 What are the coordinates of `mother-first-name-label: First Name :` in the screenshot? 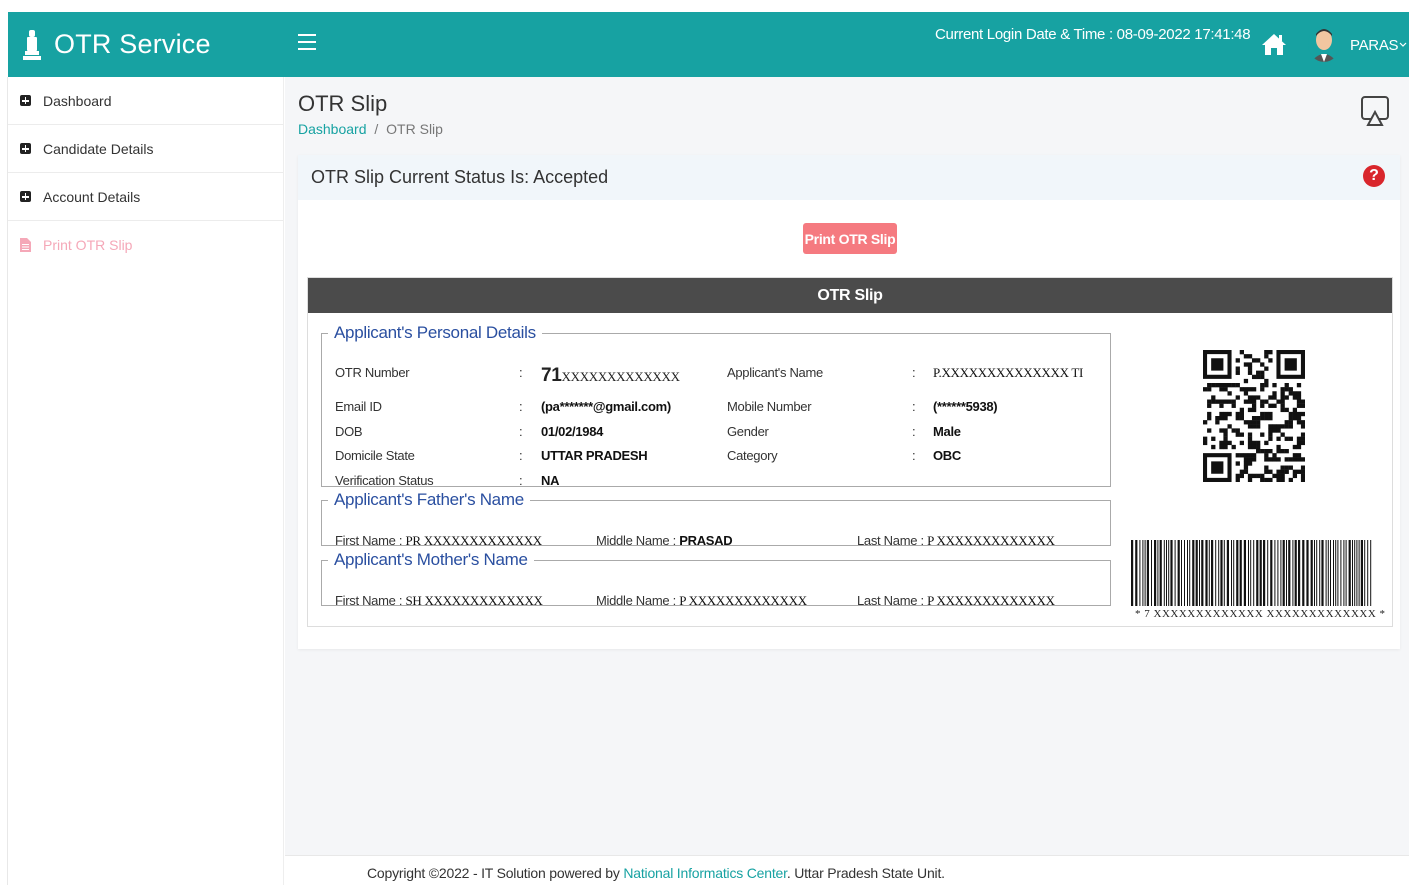 It's located at (369, 600).